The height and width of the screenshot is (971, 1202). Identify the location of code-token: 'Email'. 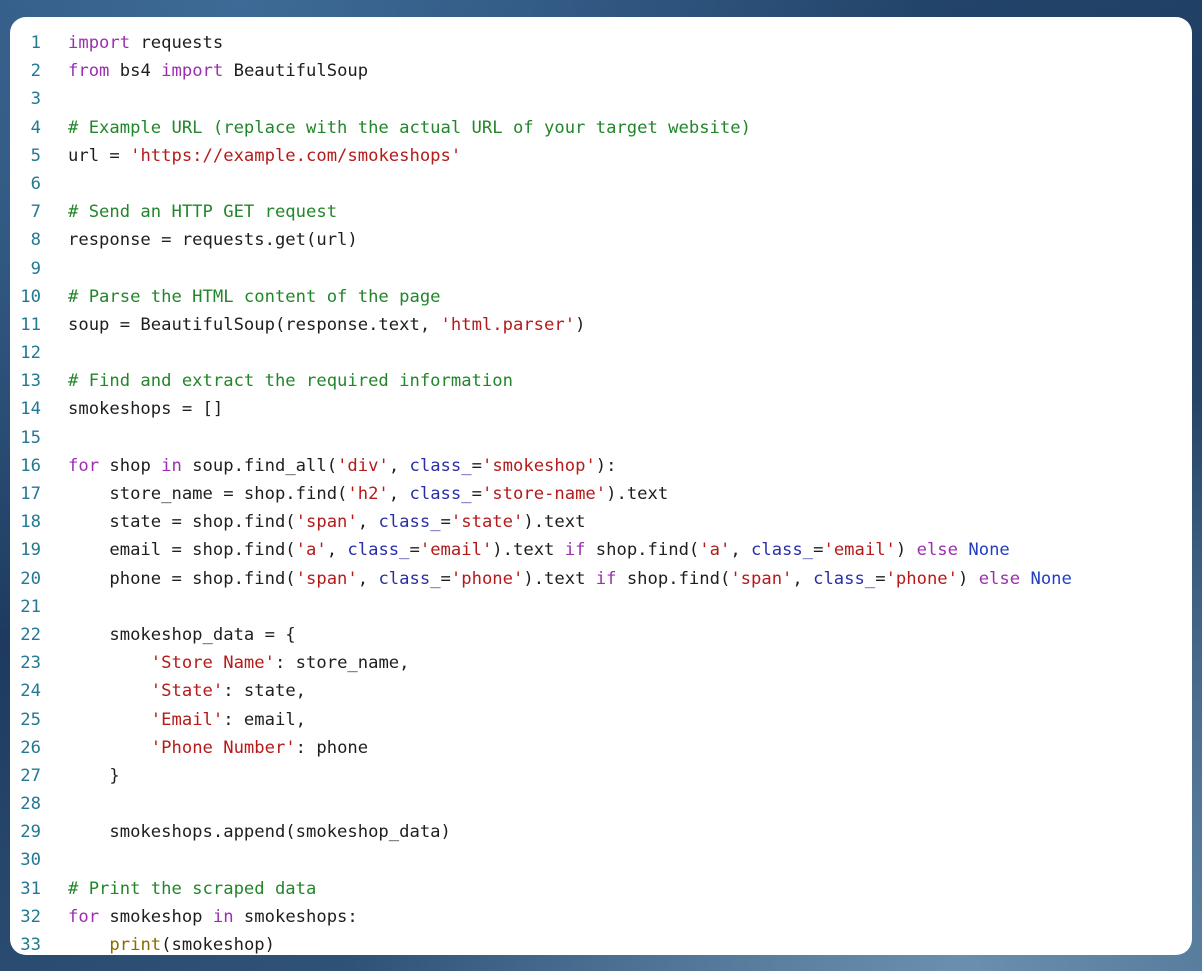
(187, 719).